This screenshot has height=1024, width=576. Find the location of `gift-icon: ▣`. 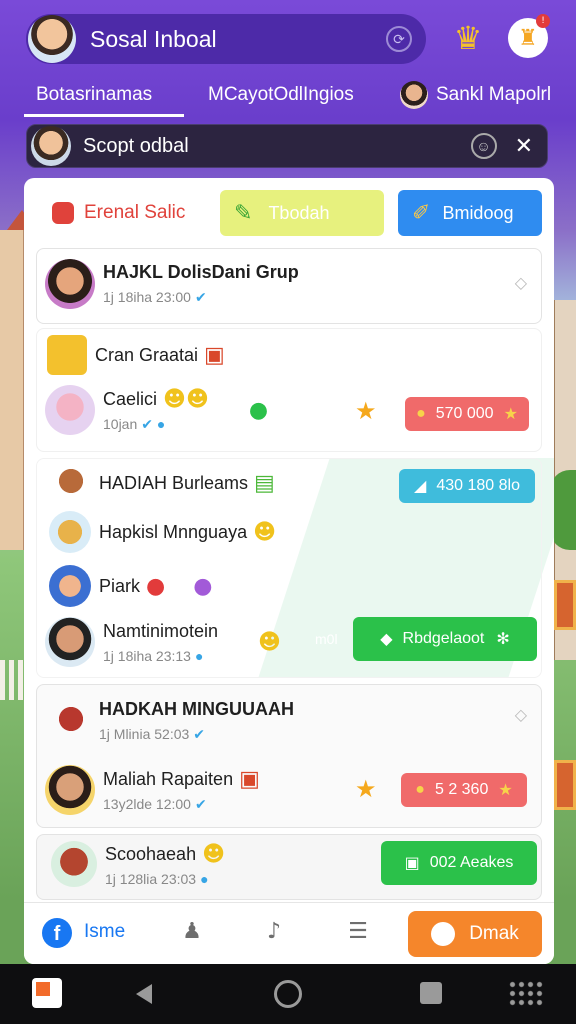

gift-icon: ▣ is located at coordinates (412, 863).